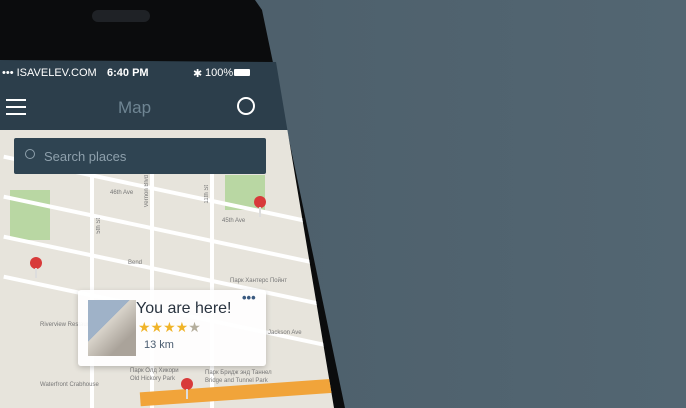  I want to click on map-label: Парк Бридж энд Таннел, so click(238, 373).